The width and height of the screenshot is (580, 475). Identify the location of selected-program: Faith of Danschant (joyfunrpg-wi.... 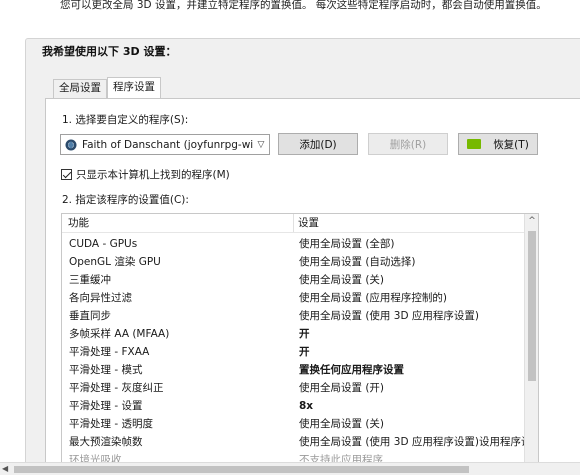
(167, 144).